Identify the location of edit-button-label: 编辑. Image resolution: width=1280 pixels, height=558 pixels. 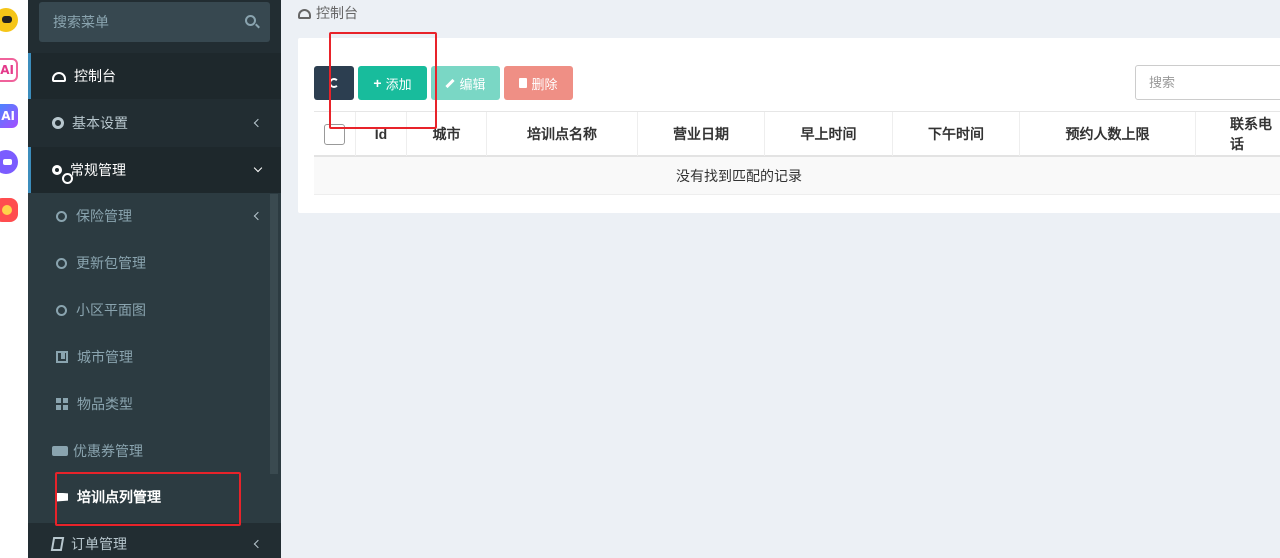
(472, 84).